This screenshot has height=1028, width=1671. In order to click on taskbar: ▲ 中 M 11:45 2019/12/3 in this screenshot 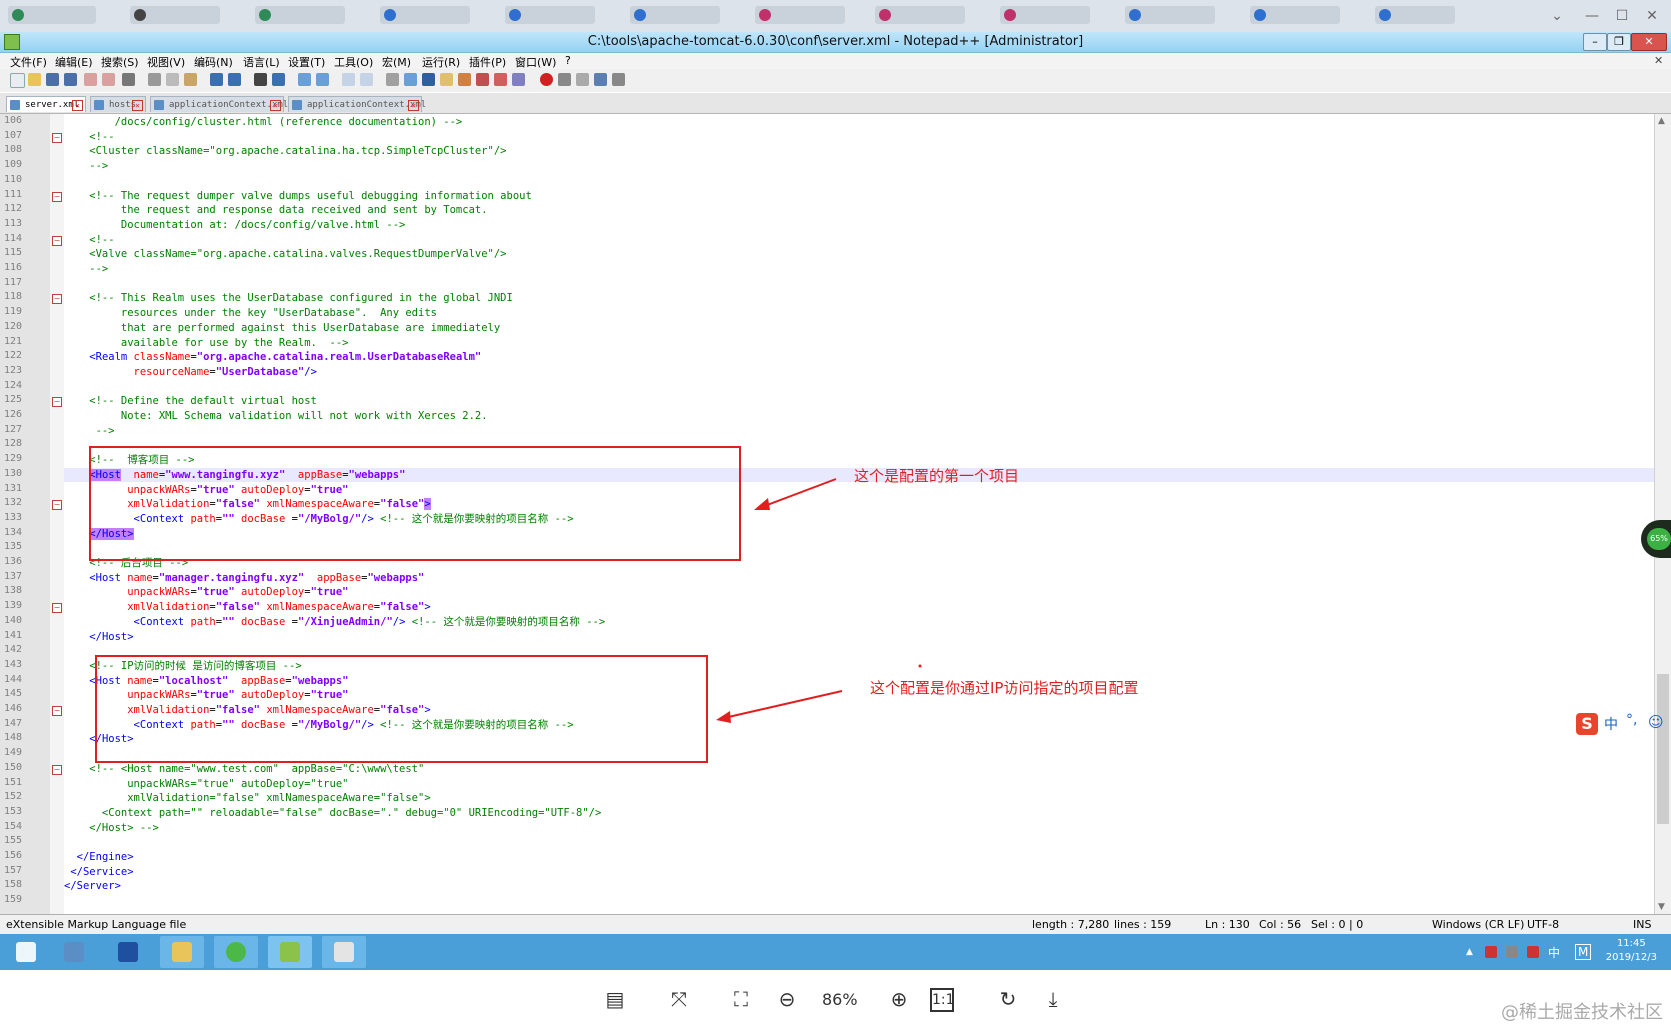, I will do `click(835, 952)`.